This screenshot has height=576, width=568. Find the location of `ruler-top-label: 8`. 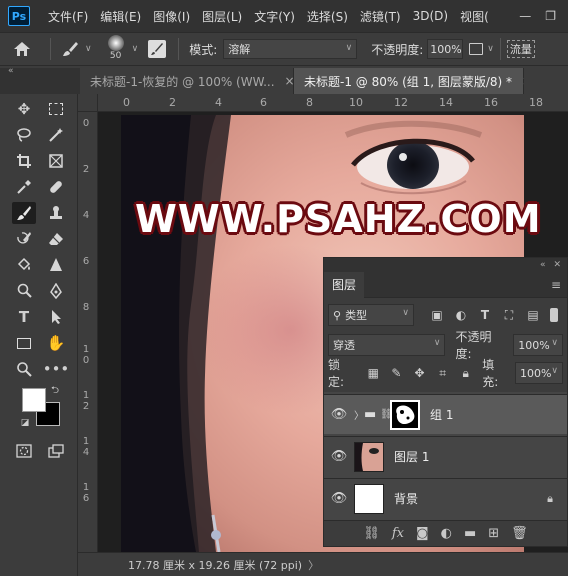

ruler-top-label: 8 is located at coordinates (309, 102).